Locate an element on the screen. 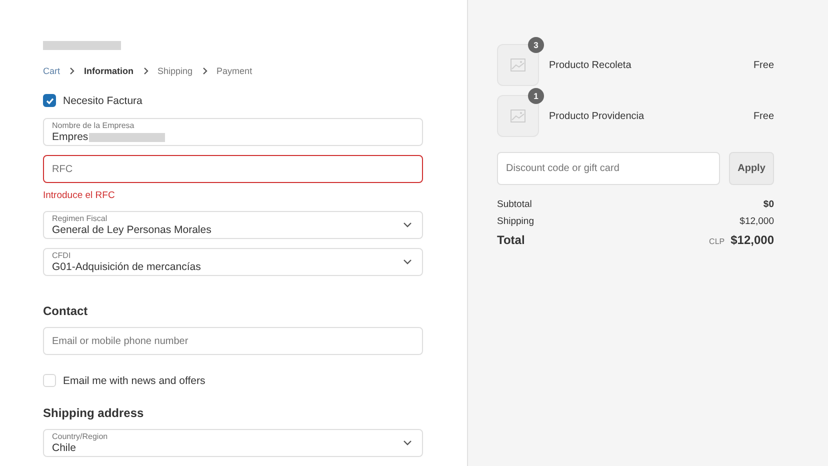  error-message: Introduce el RFC is located at coordinates (79, 196).